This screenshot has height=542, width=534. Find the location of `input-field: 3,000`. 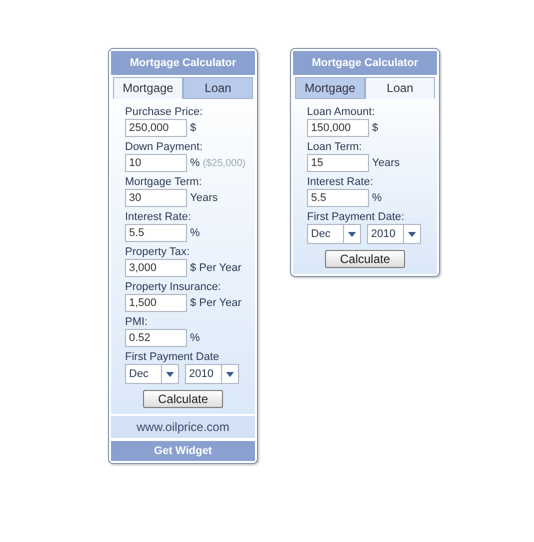

input-field: 3,000 is located at coordinates (156, 268).